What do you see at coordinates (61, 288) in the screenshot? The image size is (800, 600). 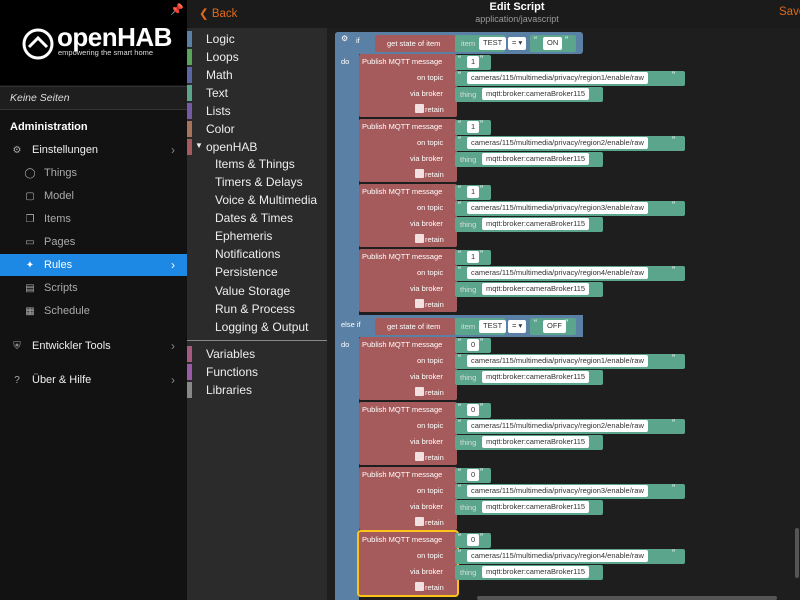 I see `nav-label: Scripts` at bounding box center [61, 288].